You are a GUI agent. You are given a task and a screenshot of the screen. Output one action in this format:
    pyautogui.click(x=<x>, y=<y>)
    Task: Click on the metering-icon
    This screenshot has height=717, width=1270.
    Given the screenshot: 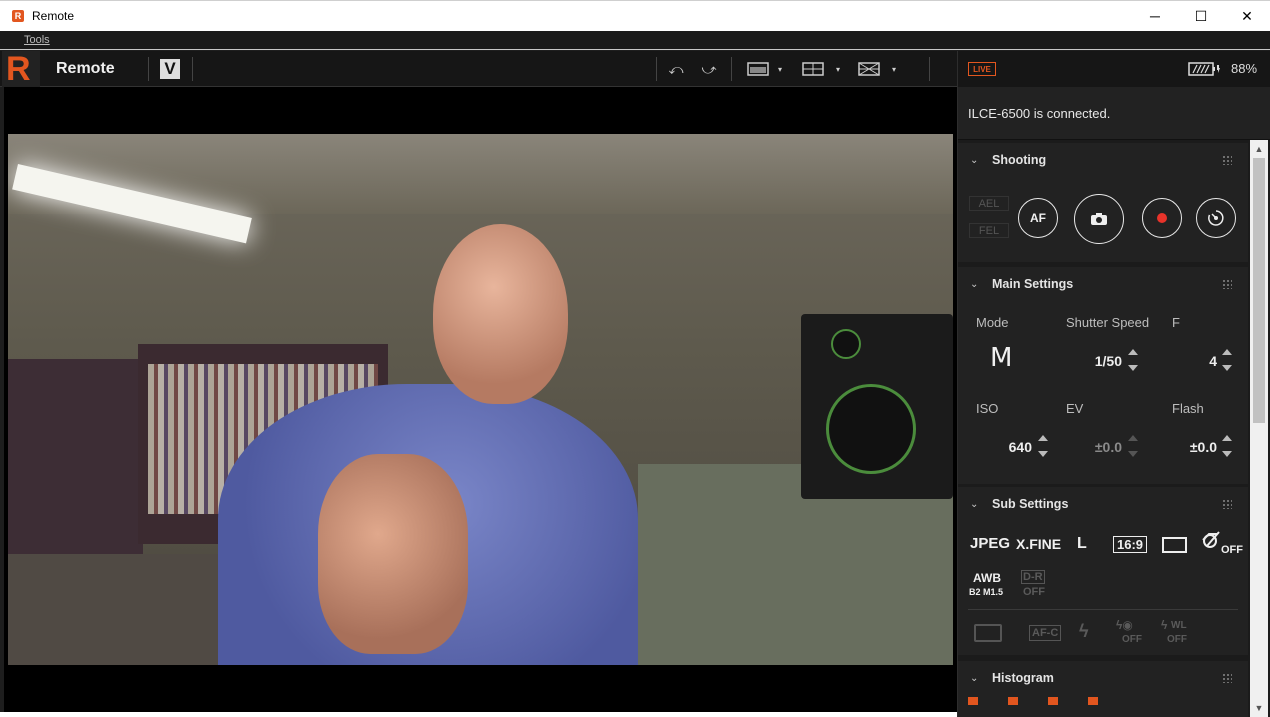 What is the action you would take?
    pyautogui.click(x=988, y=633)
    